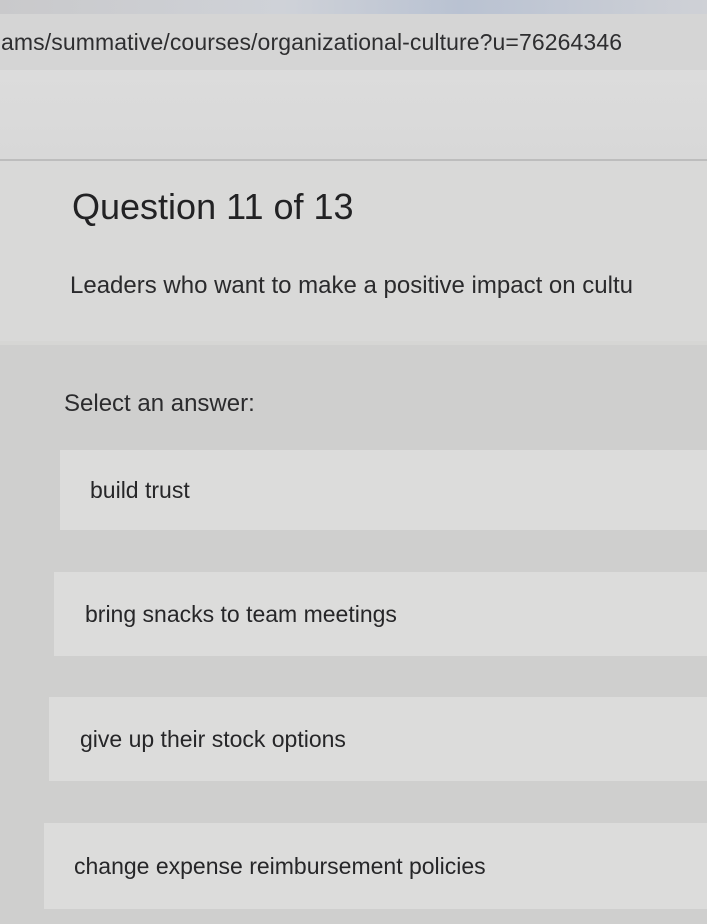  Describe the element at coordinates (241, 613) in the screenshot. I see `answer-option-label: bring snacks to team meetings` at that location.